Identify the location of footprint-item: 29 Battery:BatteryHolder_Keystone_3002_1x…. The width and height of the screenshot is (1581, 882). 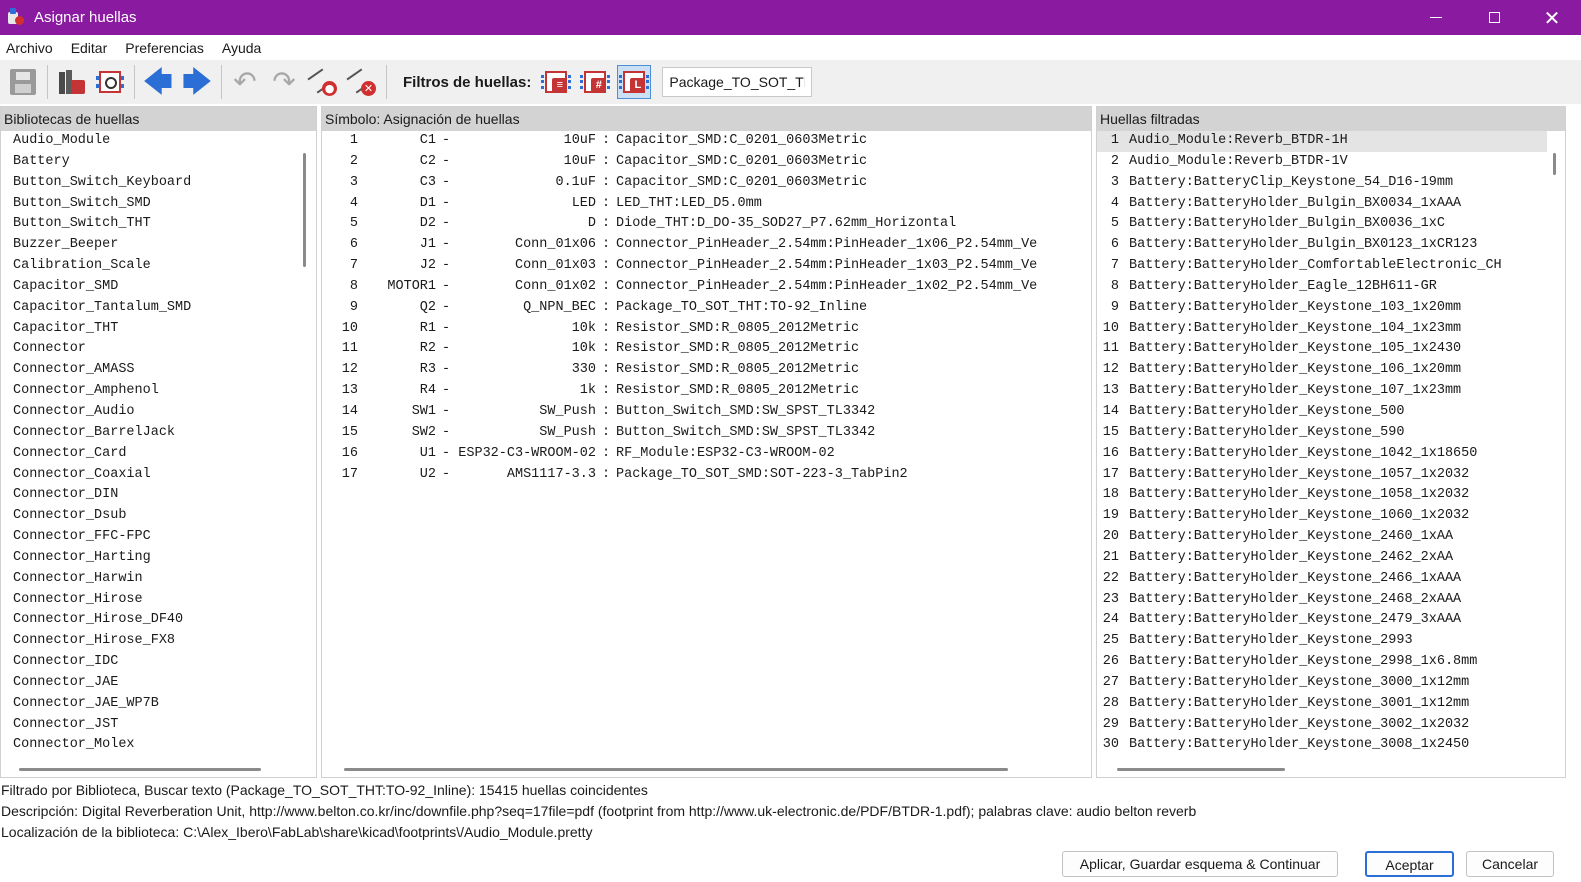
(1322, 725).